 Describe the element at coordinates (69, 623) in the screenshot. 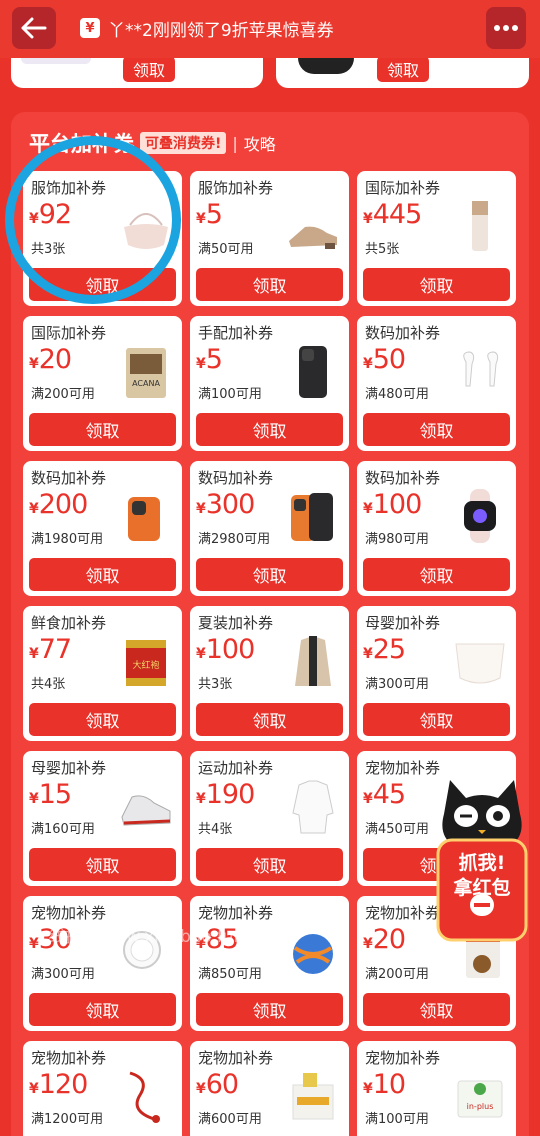

I see `coupon-name: 鲜食加补券` at that location.